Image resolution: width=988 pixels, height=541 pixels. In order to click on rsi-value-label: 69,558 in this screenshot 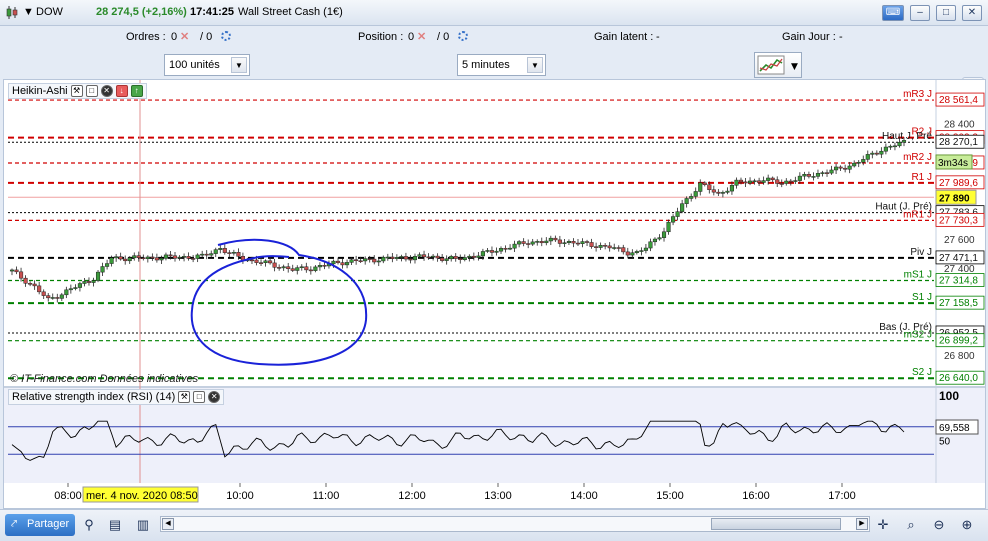, I will do `click(954, 428)`.